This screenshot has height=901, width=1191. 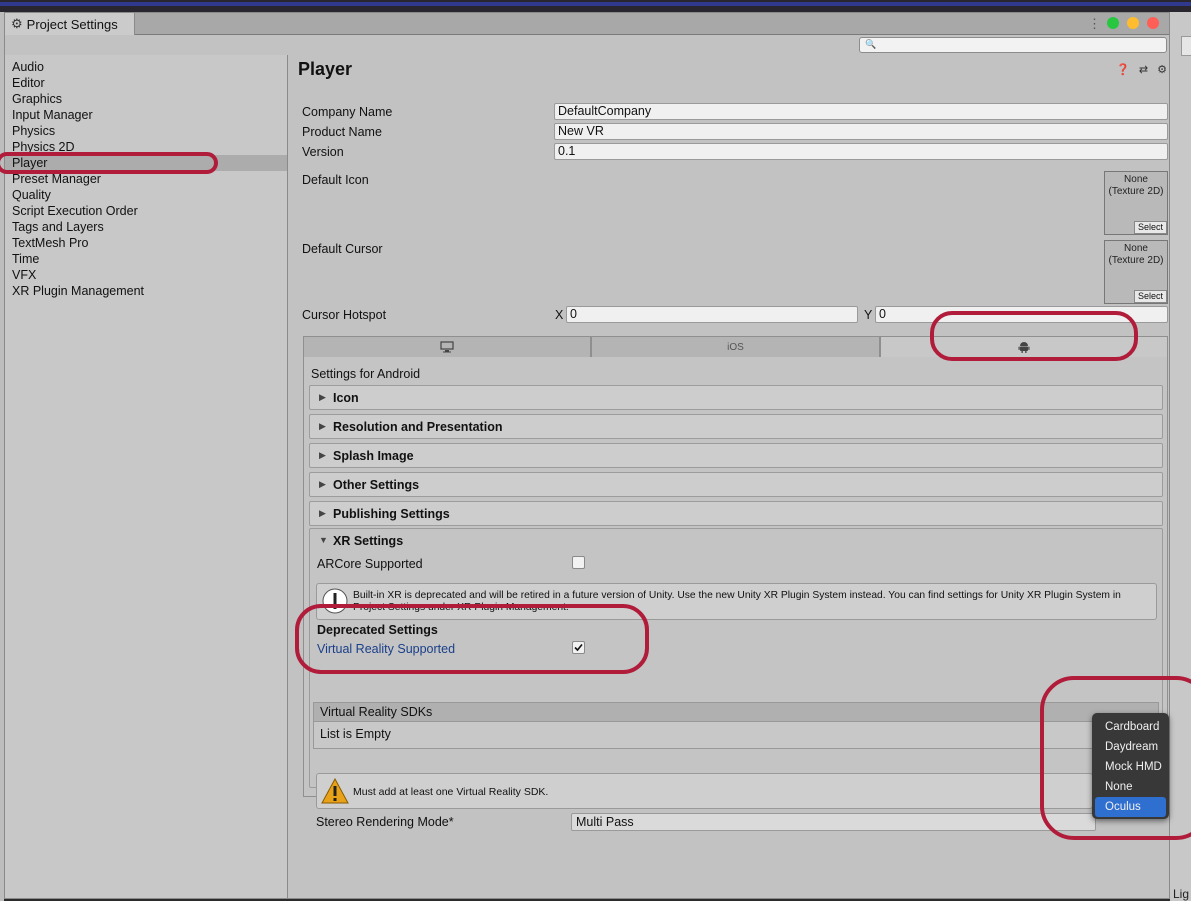 What do you see at coordinates (146, 115) in the screenshot?
I see `sidebar-item-input-manager: Input Manager` at bounding box center [146, 115].